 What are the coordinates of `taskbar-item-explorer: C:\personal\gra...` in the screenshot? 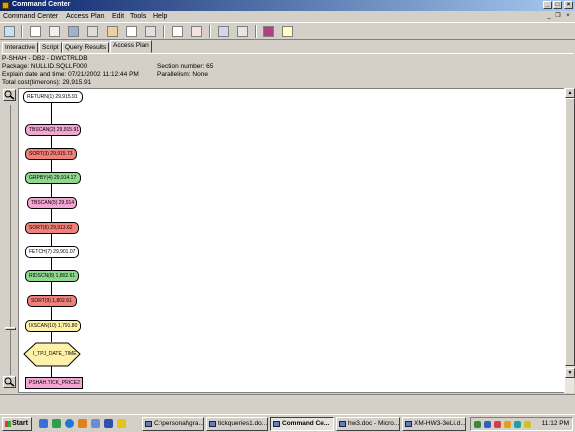 It's located at (173, 424).